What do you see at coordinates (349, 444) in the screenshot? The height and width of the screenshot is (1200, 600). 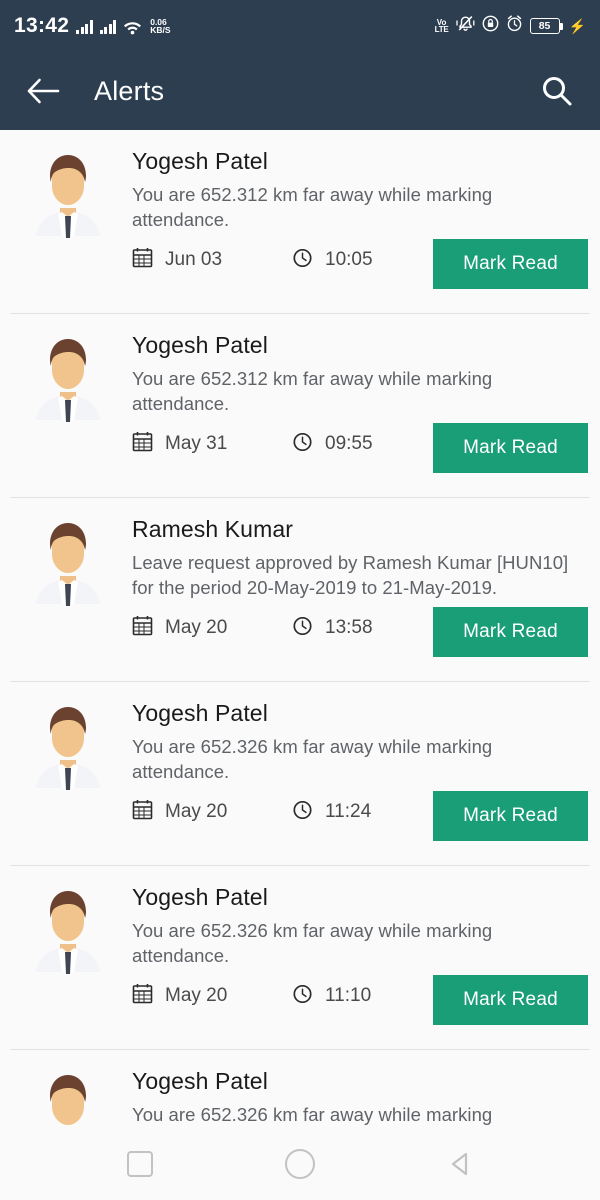 I see `alert-time-text: 09:55` at bounding box center [349, 444].